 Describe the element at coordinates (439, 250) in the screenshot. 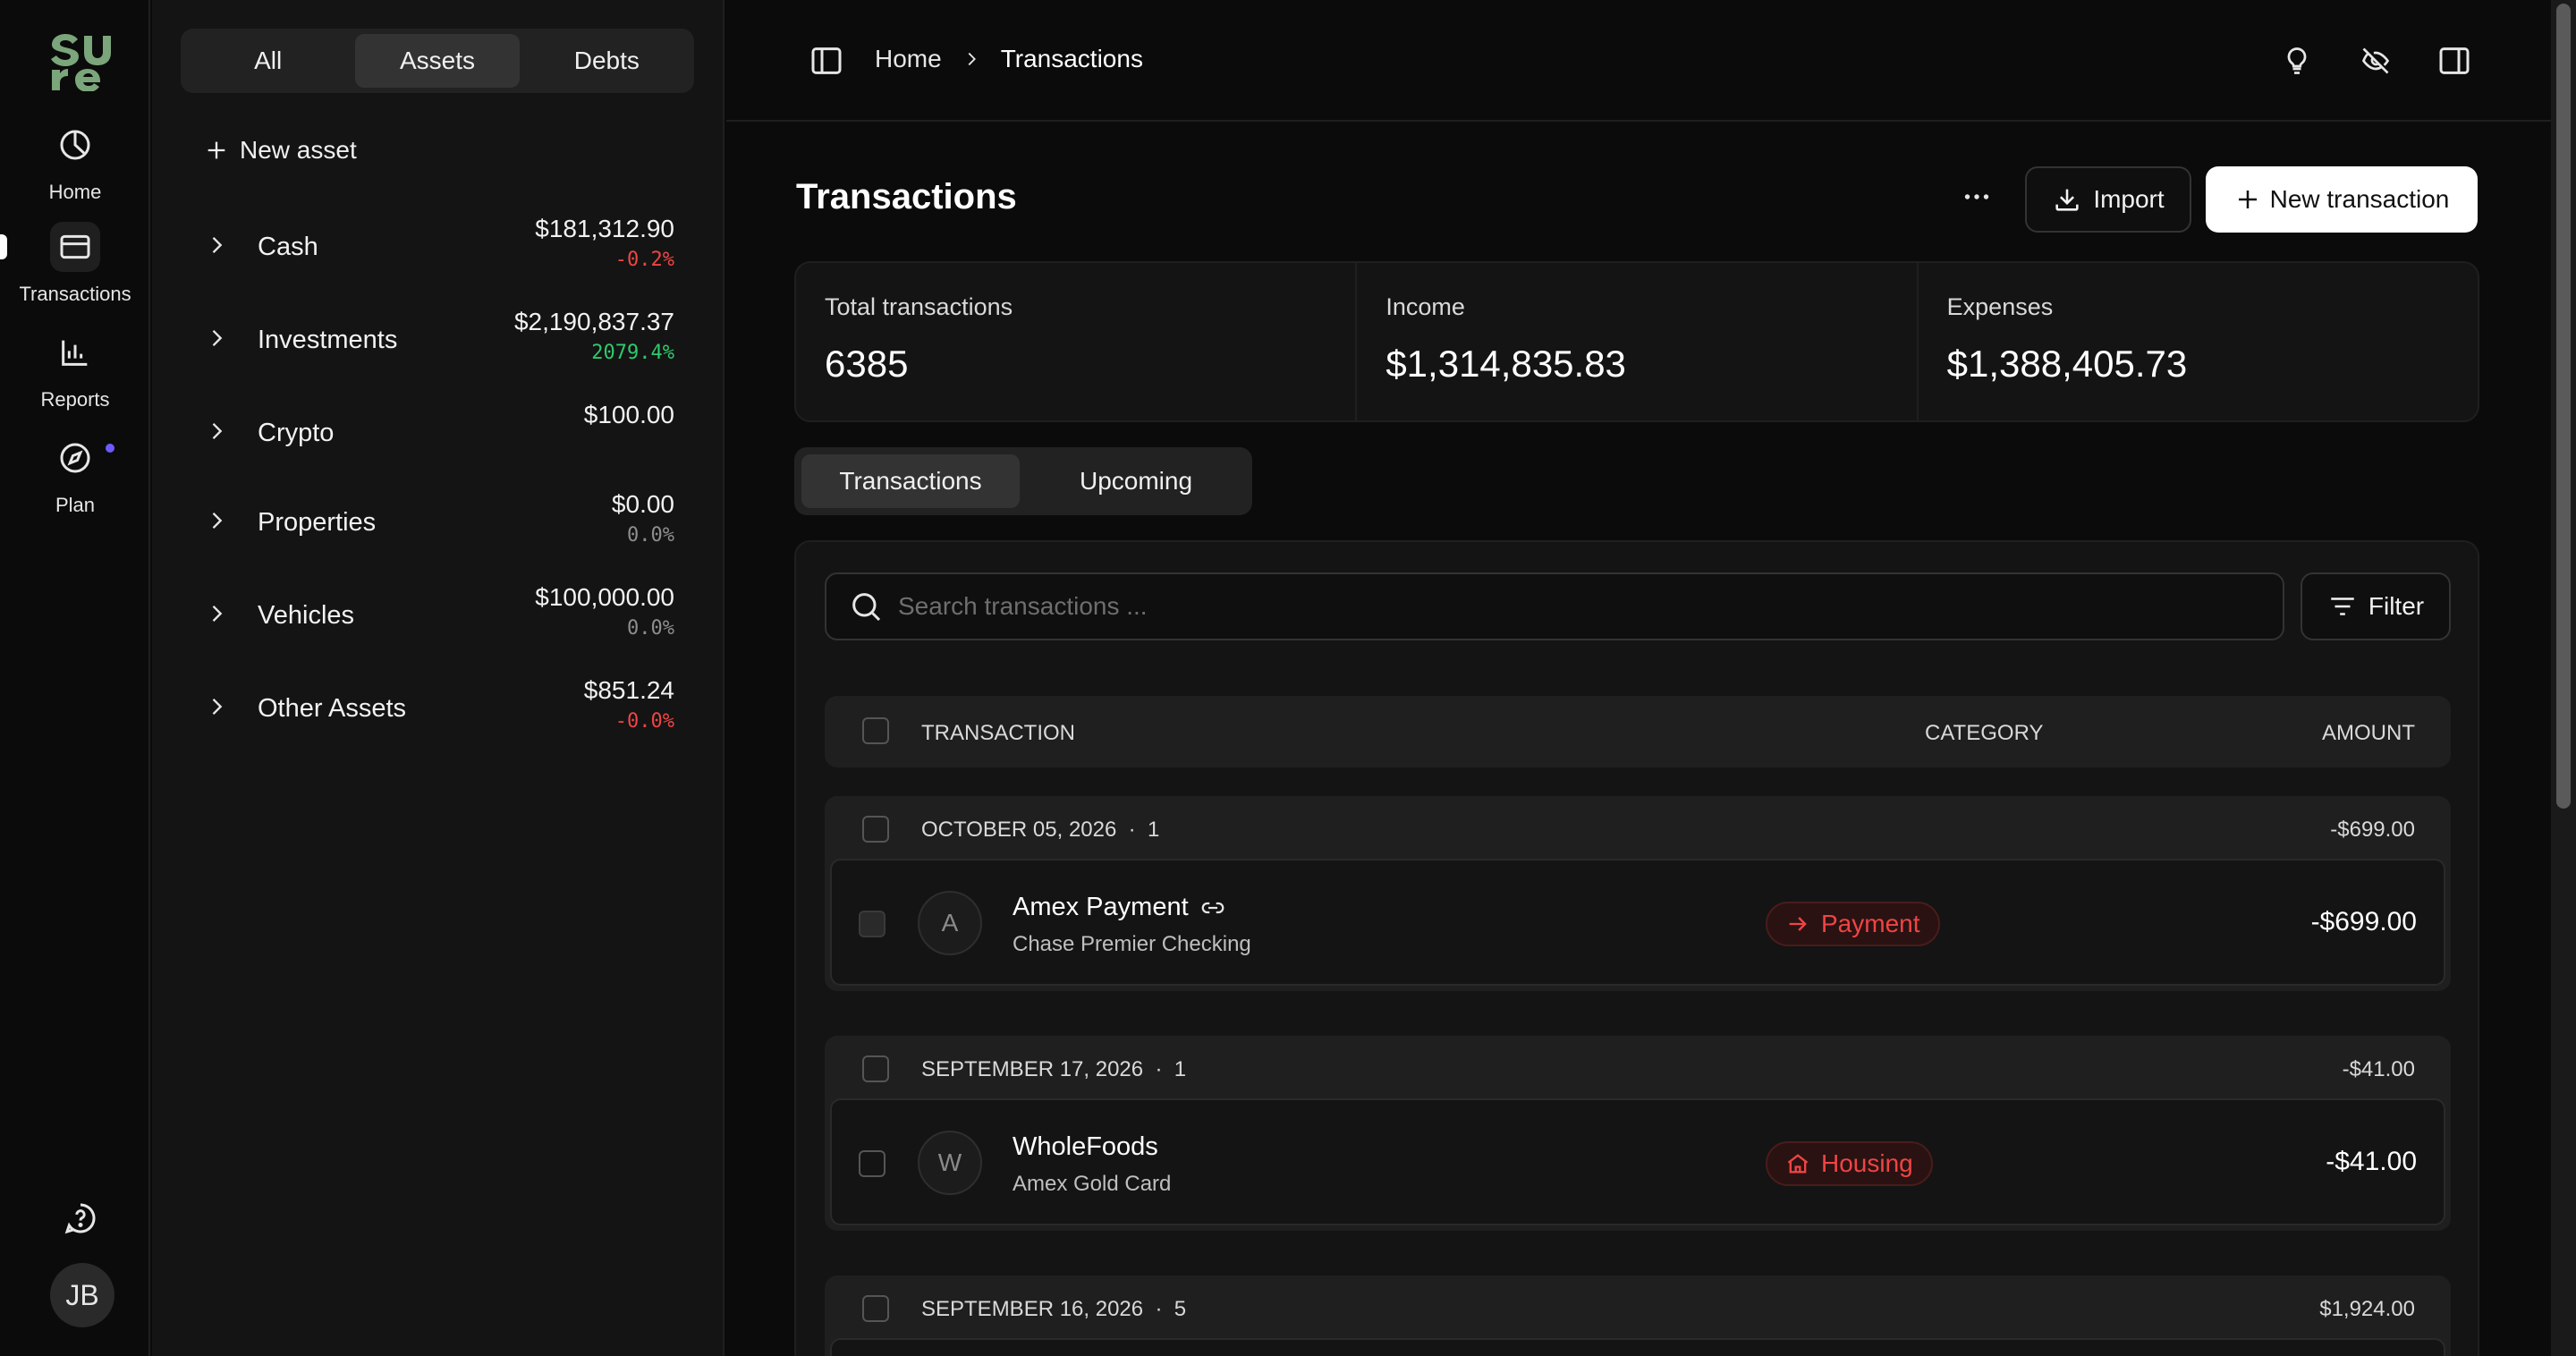

I see `account-group-cash: Cash $181,312.90 -0.2%` at that location.